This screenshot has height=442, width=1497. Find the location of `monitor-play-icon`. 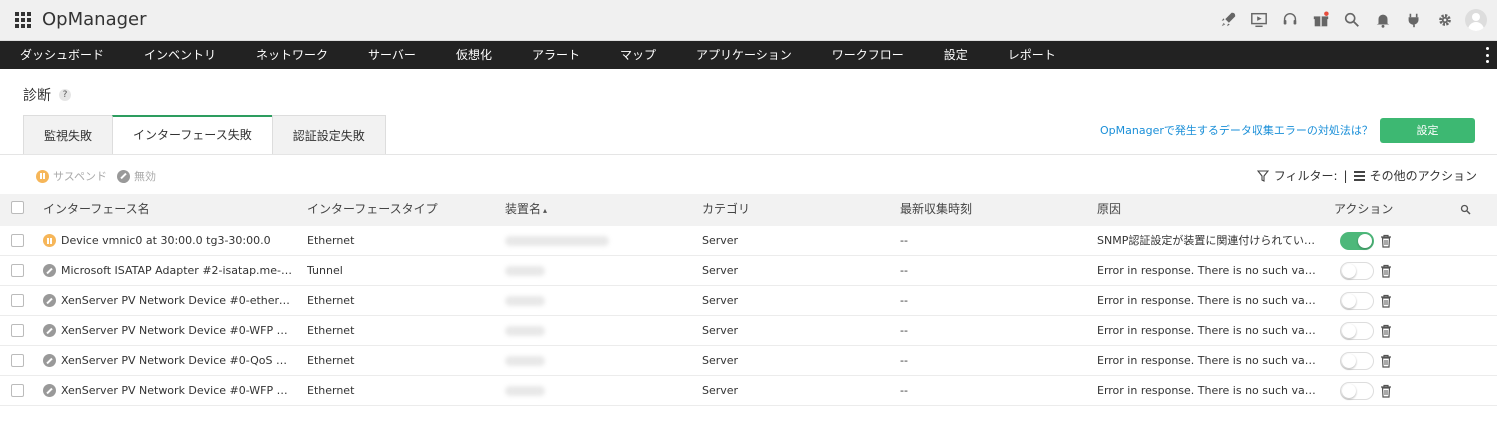

monitor-play-icon is located at coordinates (1258, 20).